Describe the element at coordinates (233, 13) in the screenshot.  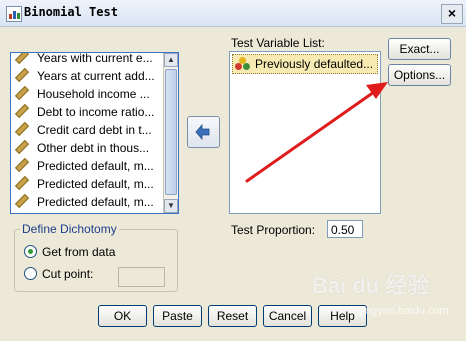
I see `title-bar: Binomial Test ×` at that location.